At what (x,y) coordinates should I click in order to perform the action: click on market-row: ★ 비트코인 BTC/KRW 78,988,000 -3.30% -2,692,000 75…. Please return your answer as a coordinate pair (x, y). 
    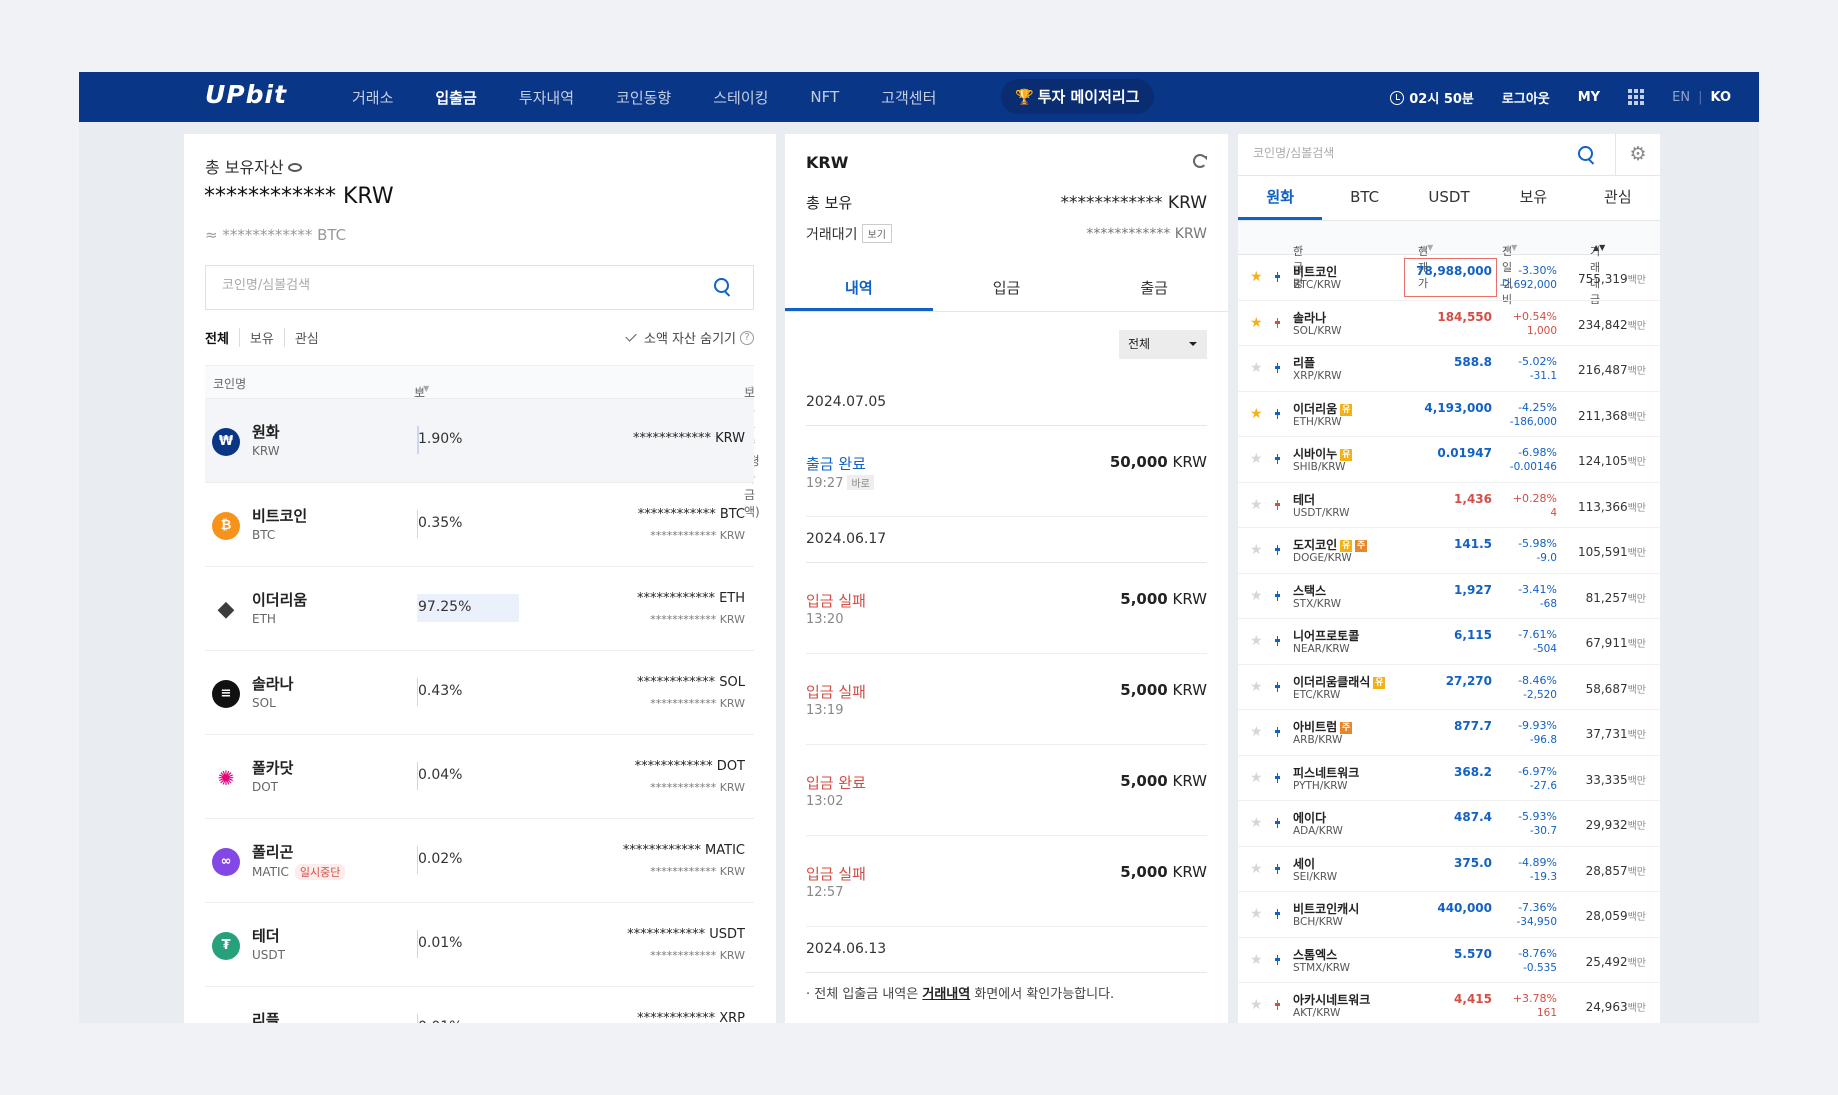
    Looking at the image, I should click on (1449, 278).